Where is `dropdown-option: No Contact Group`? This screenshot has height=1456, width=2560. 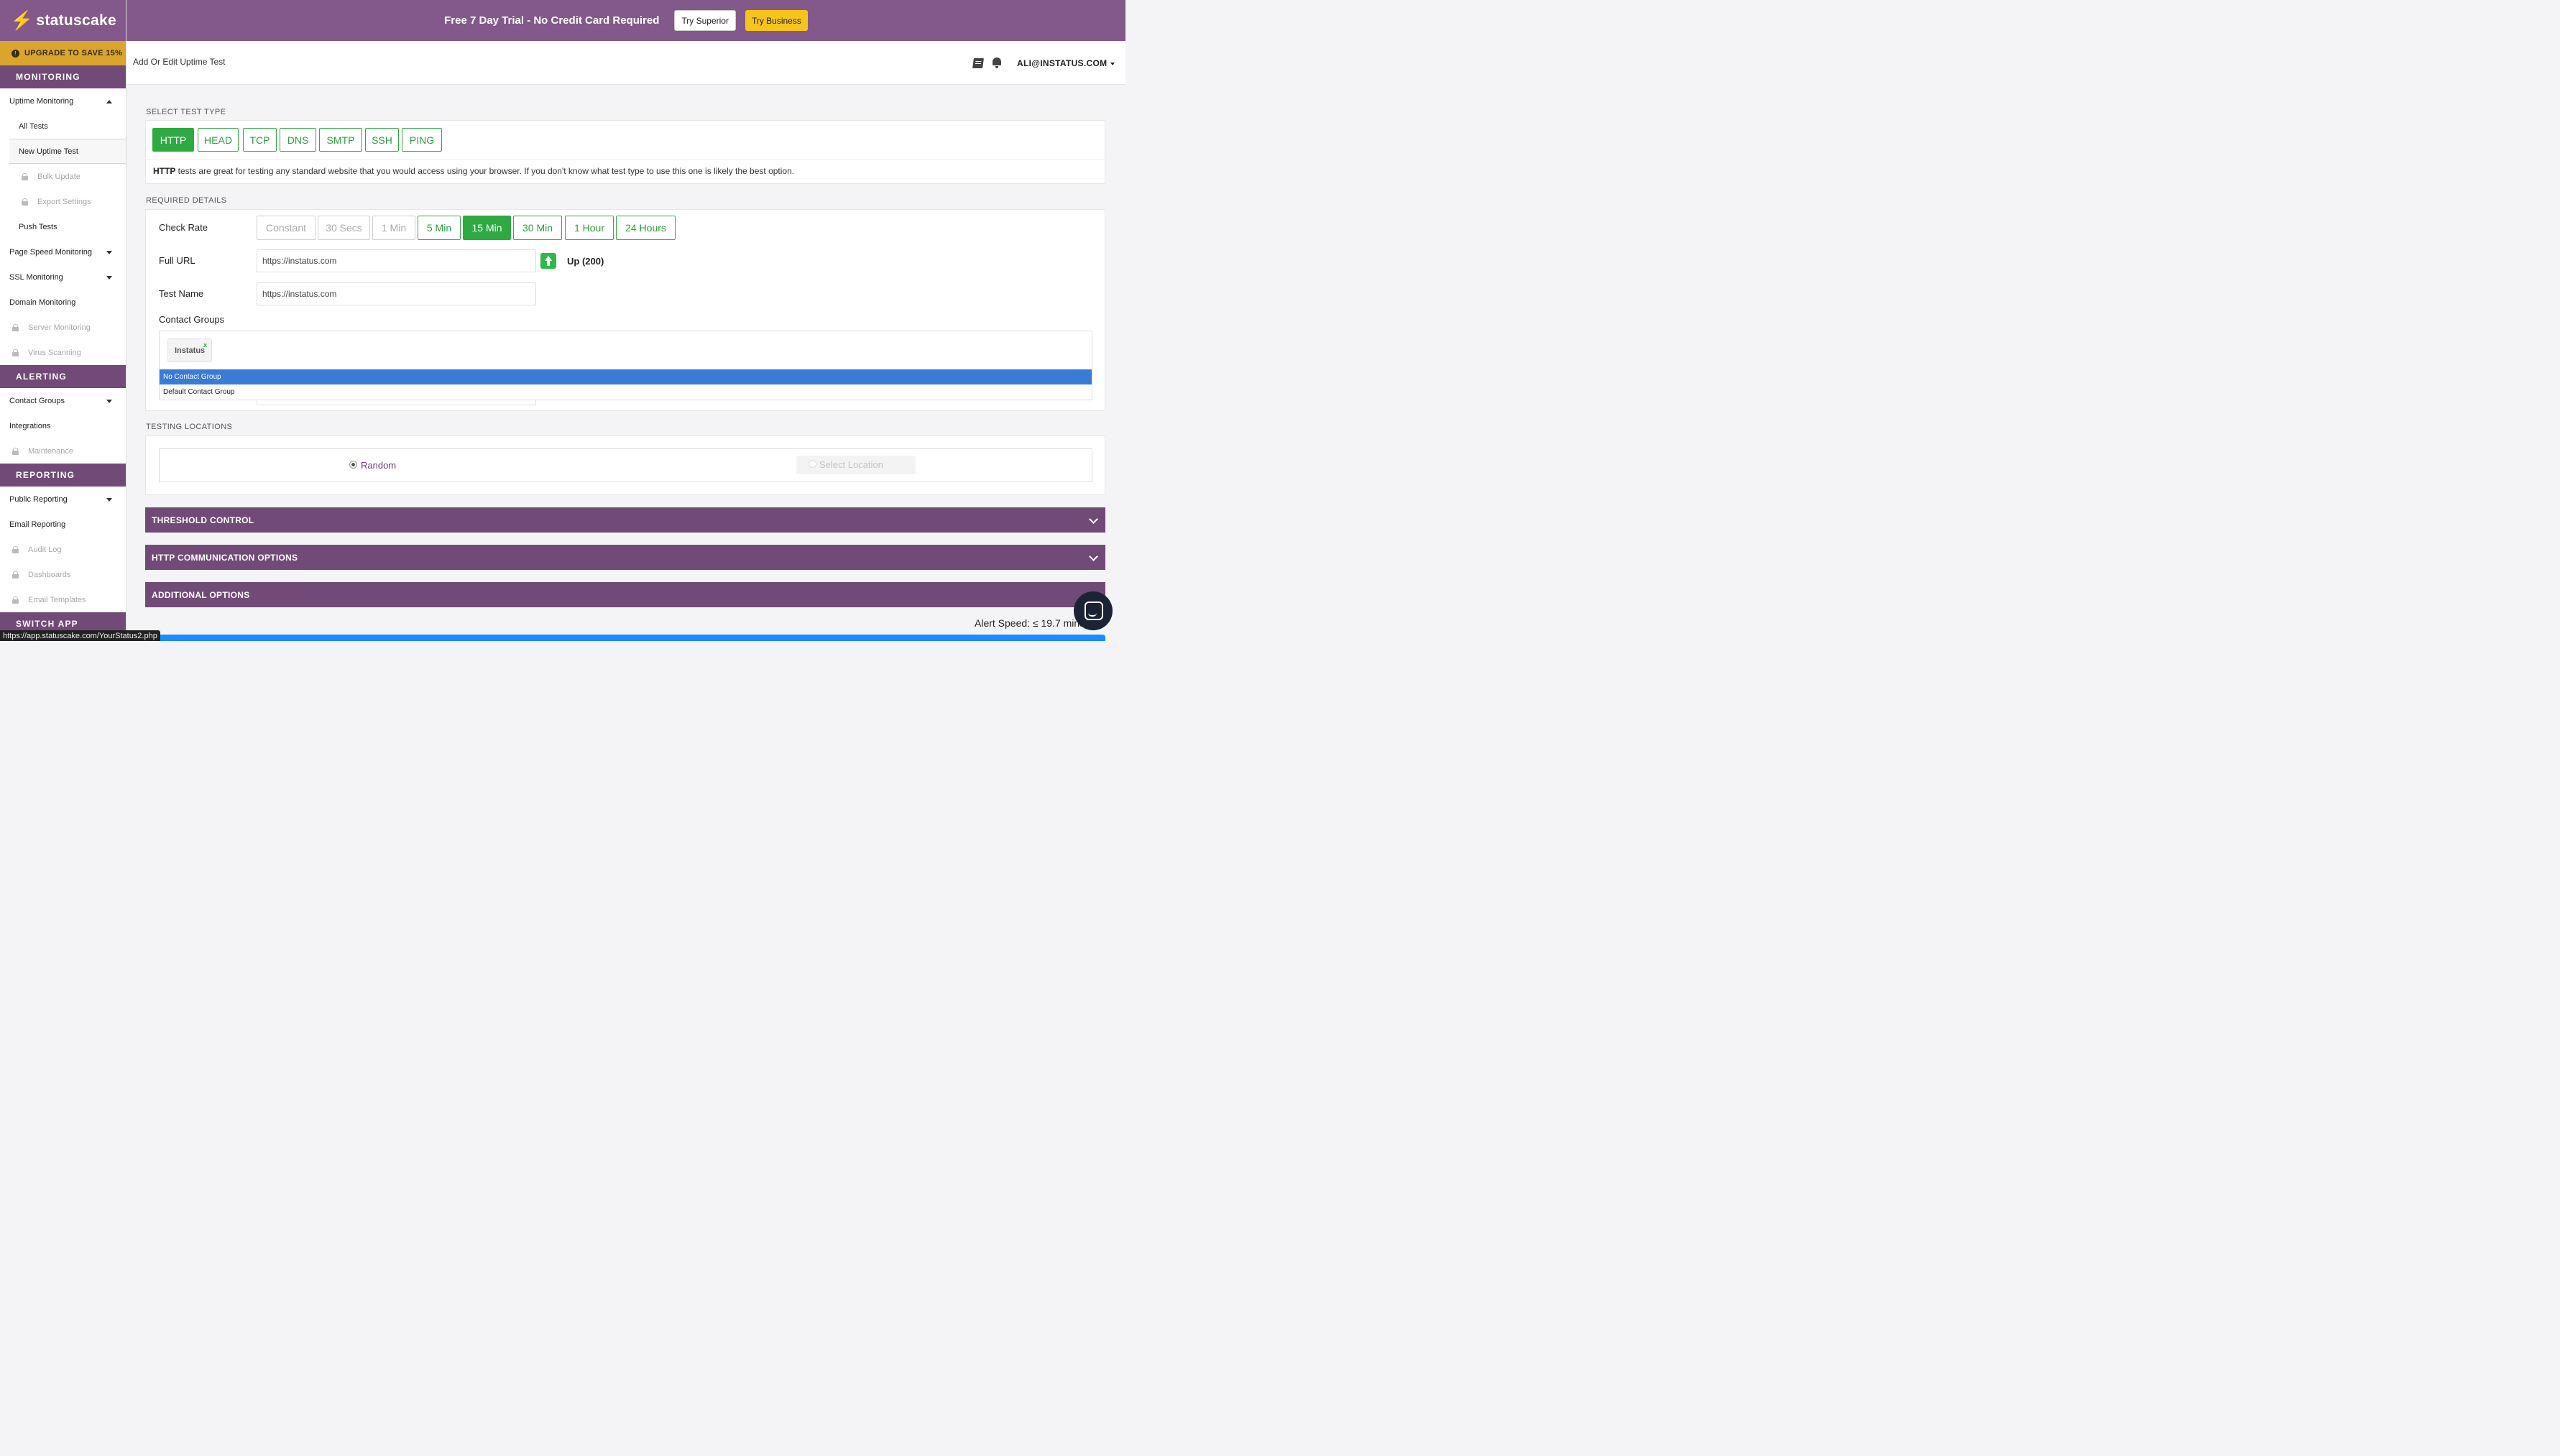
dropdown-option: No Contact Group is located at coordinates (626, 376).